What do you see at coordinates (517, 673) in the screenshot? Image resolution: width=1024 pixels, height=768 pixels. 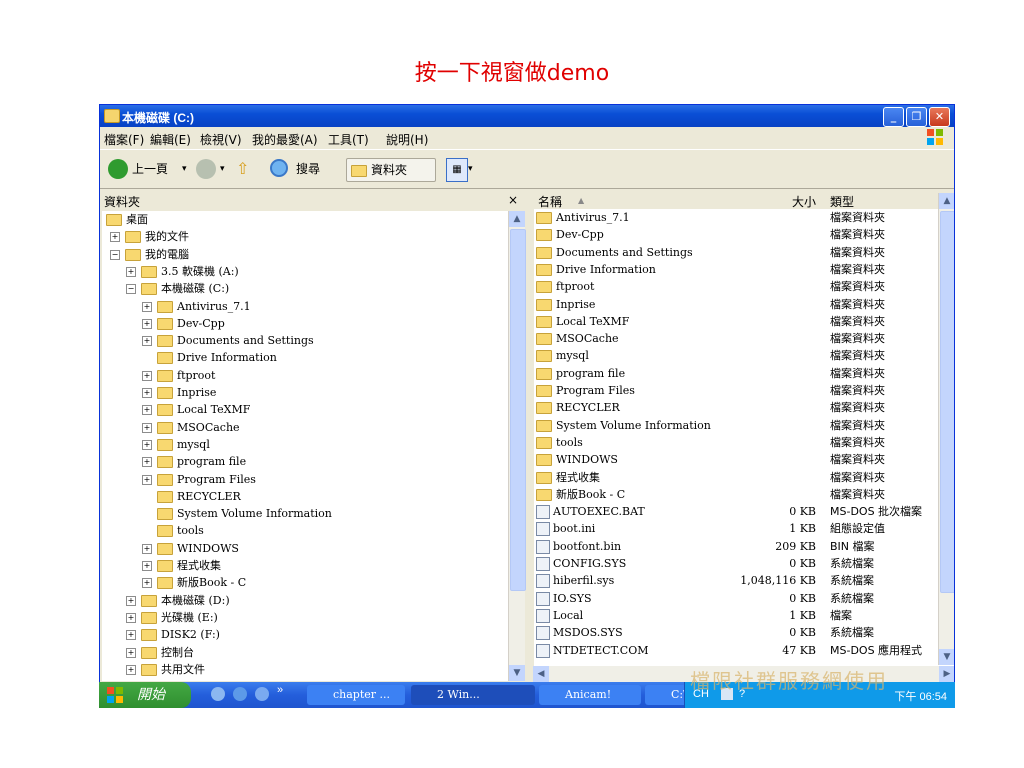 I see `scroll-down-icon: ▼` at bounding box center [517, 673].